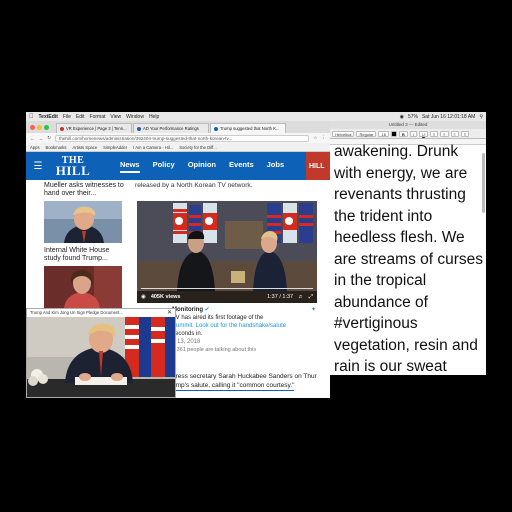 This screenshot has height=512, width=512. I want to click on search-icon: ⚲, so click(481, 117).